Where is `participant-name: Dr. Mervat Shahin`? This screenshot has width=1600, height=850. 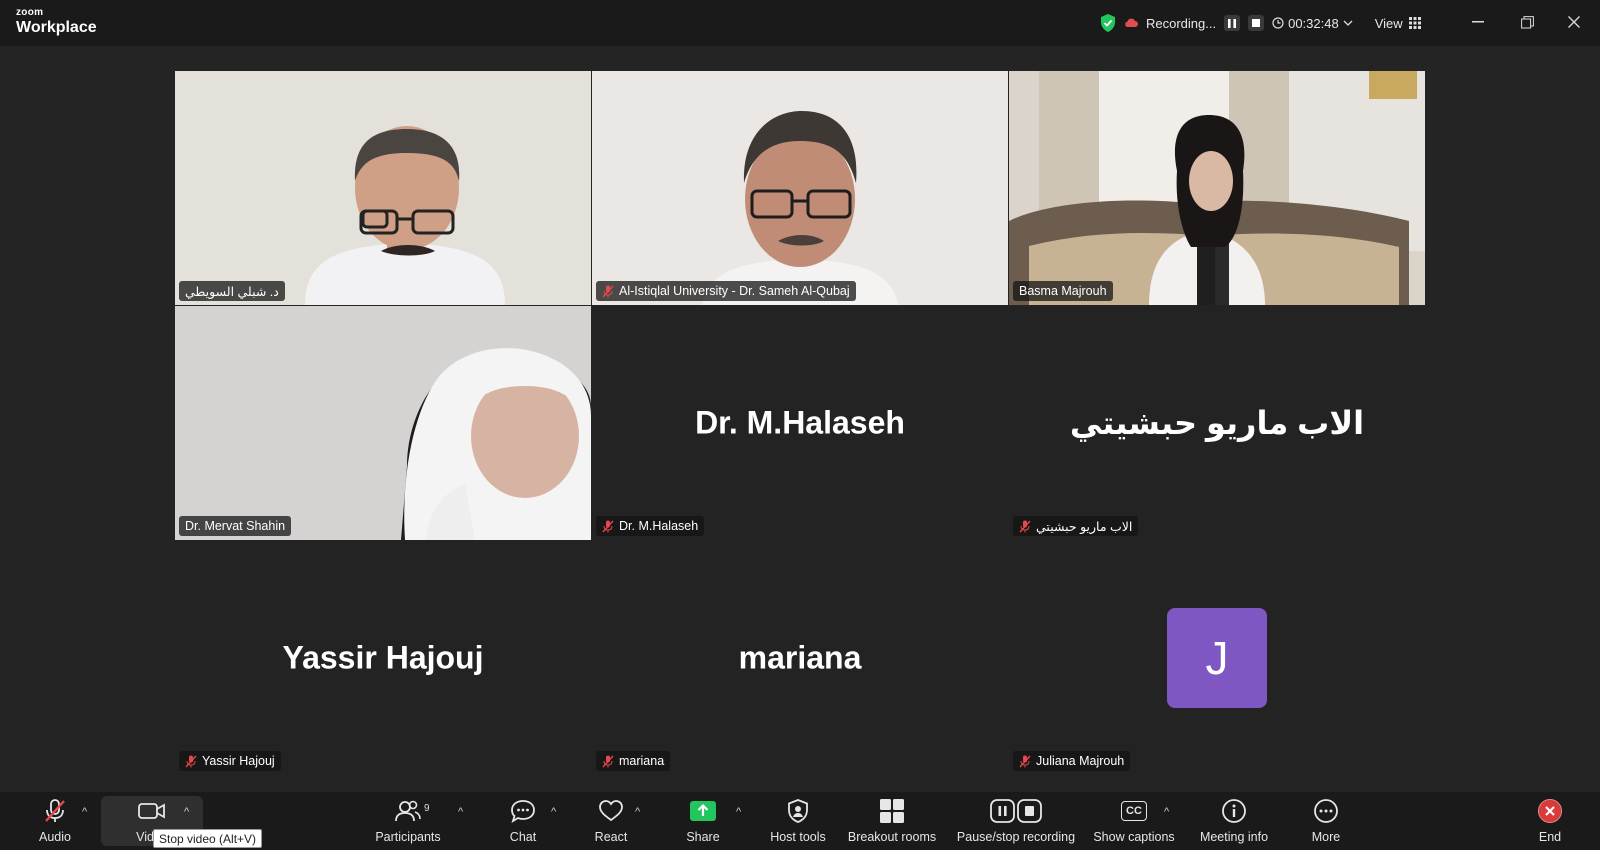 participant-name: Dr. Mervat Shahin is located at coordinates (235, 526).